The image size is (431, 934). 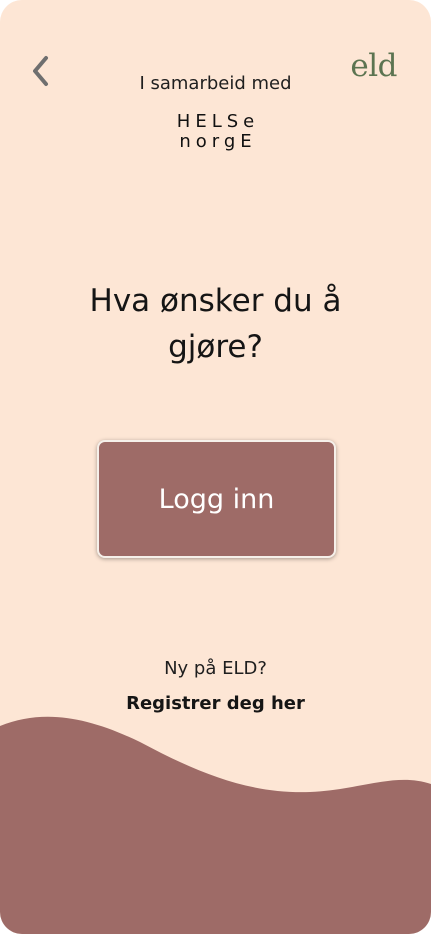 What do you see at coordinates (215, 668) in the screenshot?
I see `new-user-text: Ny på ELD?` at bounding box center [215, 668].